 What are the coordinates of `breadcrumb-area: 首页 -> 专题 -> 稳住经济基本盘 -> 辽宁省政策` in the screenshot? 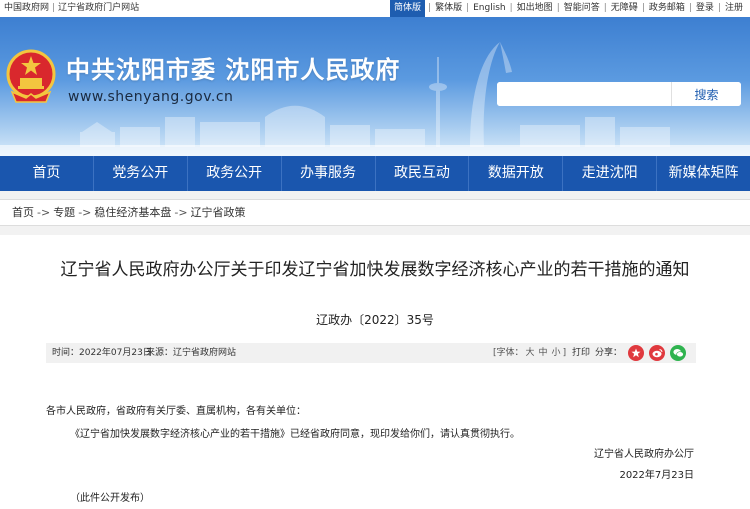 It's located at (375, 213).